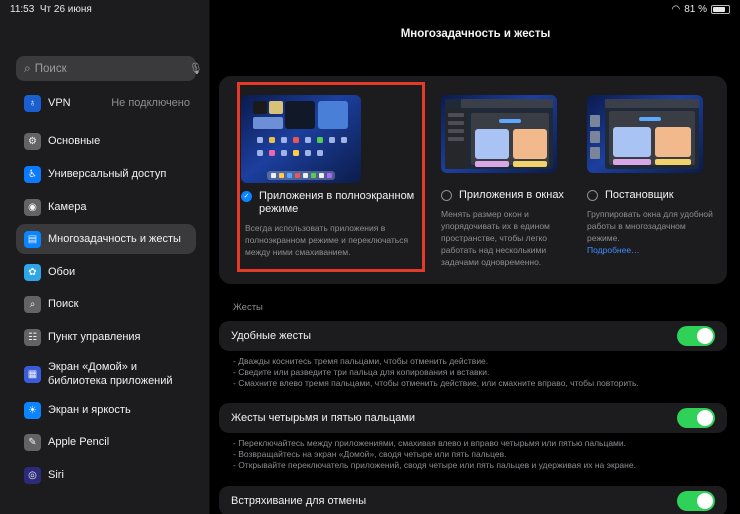 The width and height of the screenshot is (740, 514). Describe the element at coordinates (696, 418) in the screenshot. I see `four-five-finger-toggle` at that location.